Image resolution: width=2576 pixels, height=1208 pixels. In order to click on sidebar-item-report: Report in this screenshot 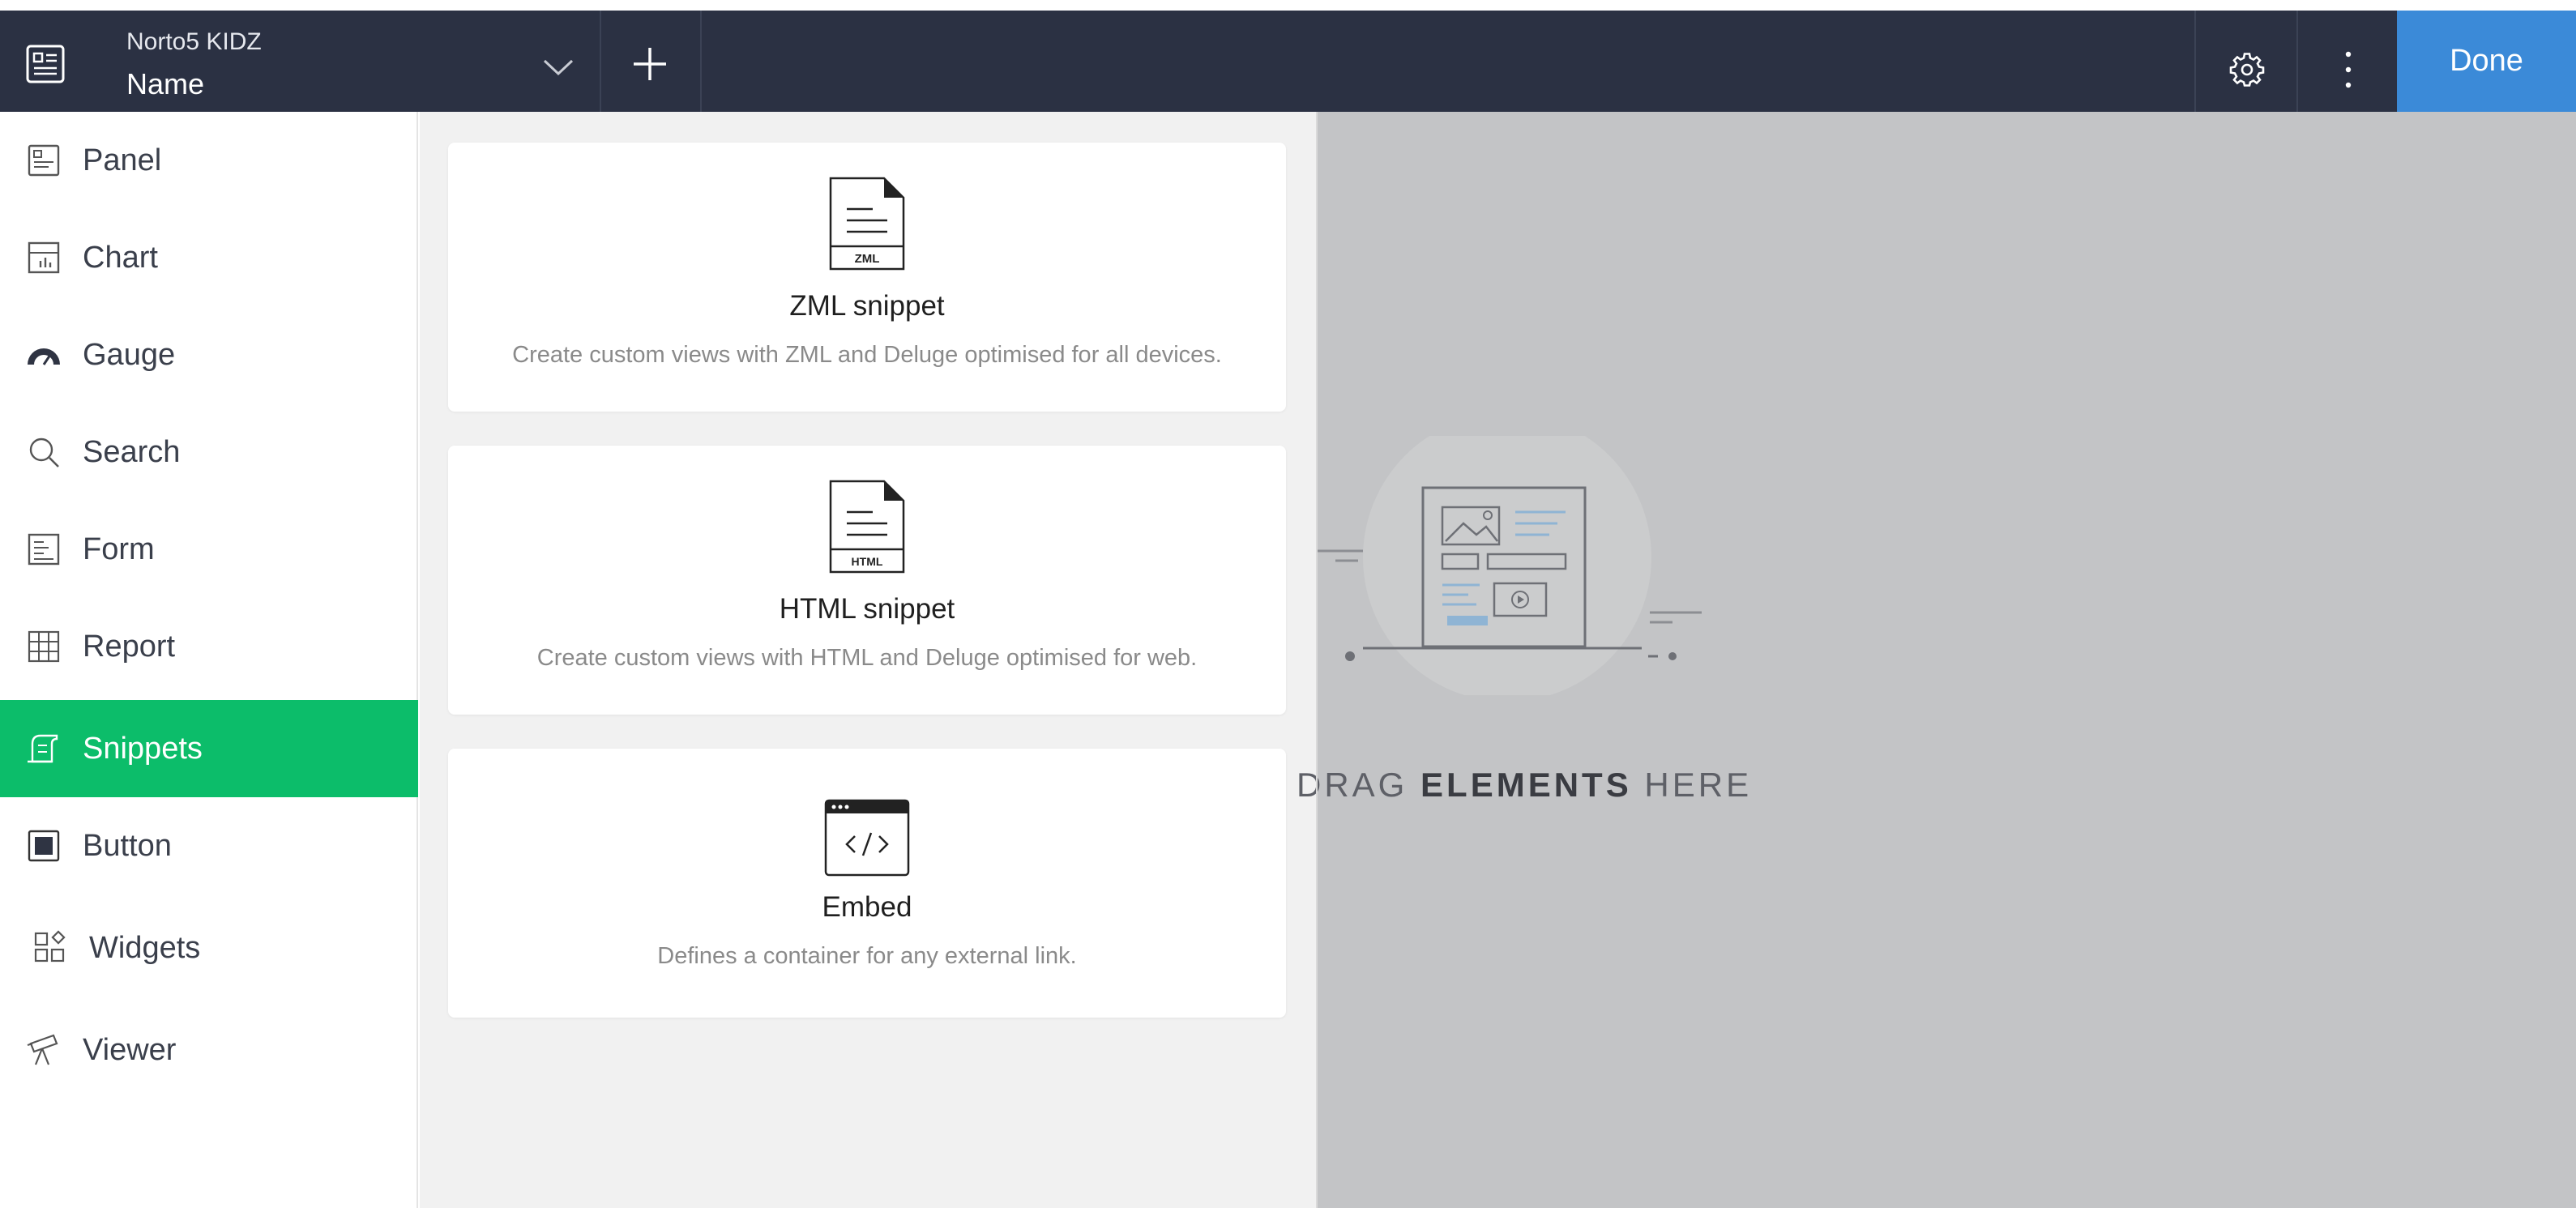, I will do `click(209, 646)`.